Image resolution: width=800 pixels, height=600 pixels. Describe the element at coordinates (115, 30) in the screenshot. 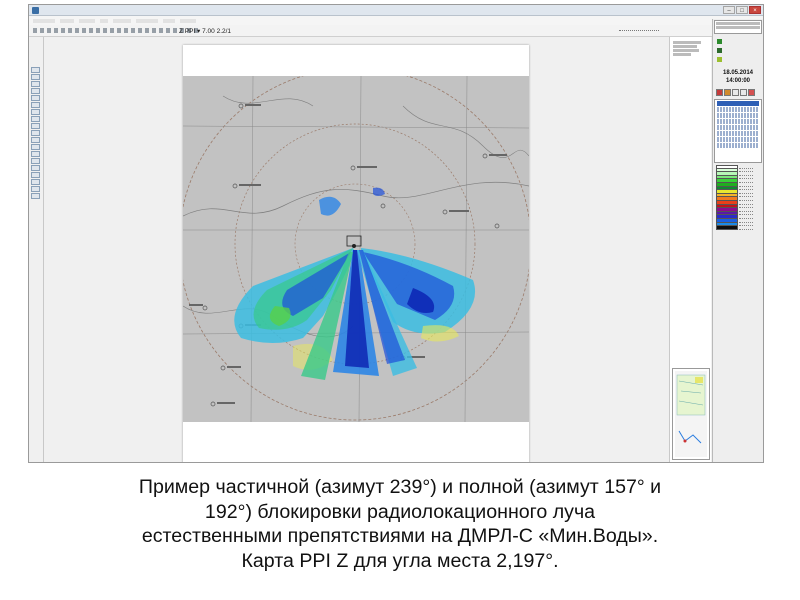

I see `toolbar-buttons` at that location.